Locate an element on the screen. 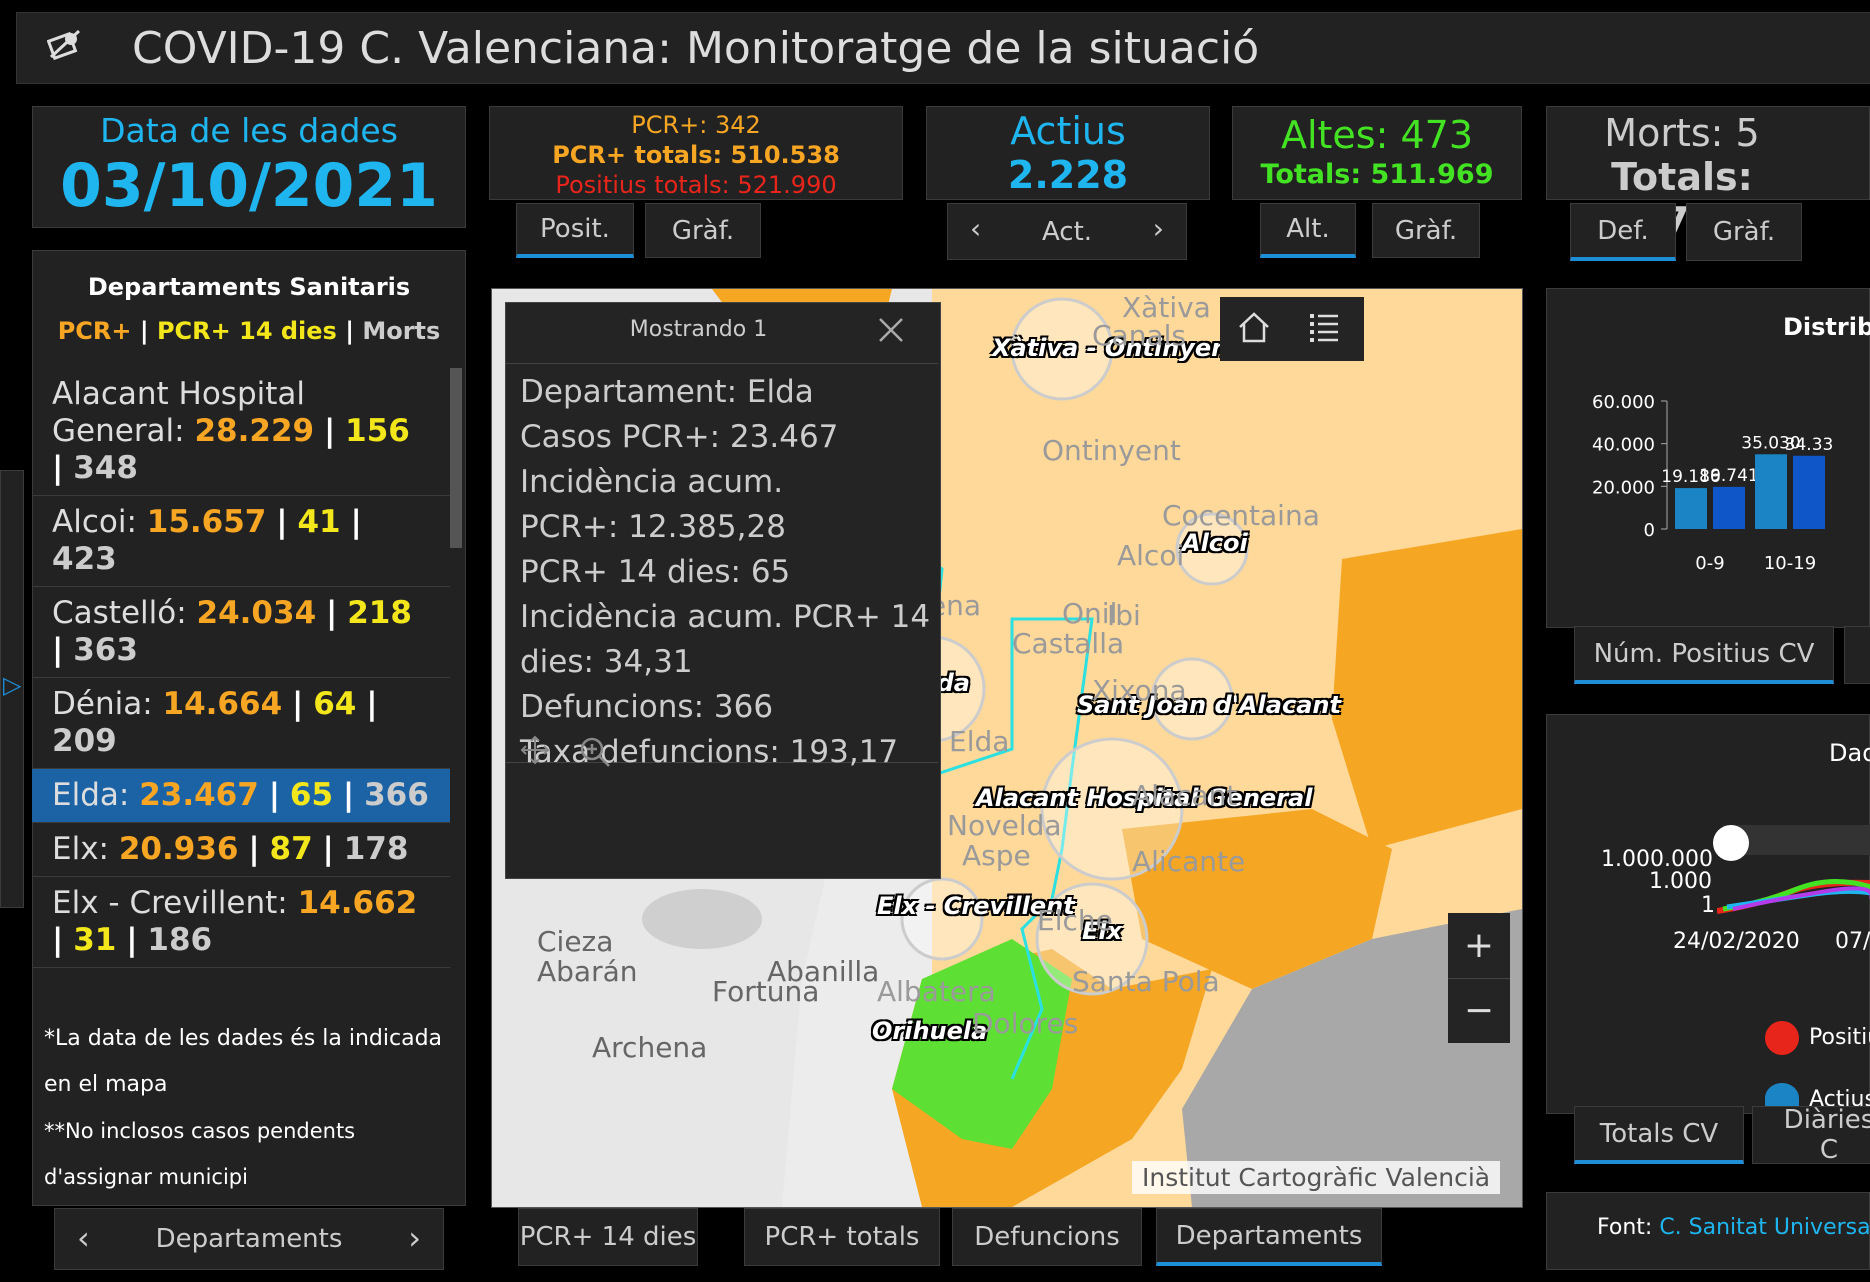  zoom-in-button: + is located at coordinates (1479, 946).